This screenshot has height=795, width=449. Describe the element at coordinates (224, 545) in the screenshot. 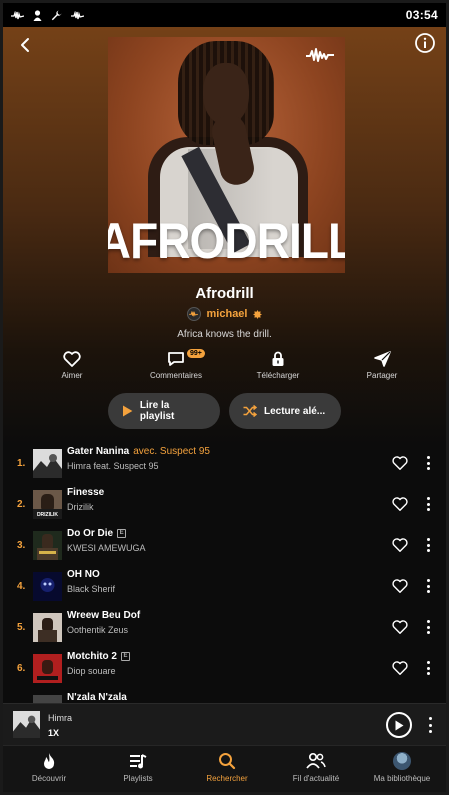

I see `track-row: 3. Do Or Die E KWESI AMEWUGA` at that location.